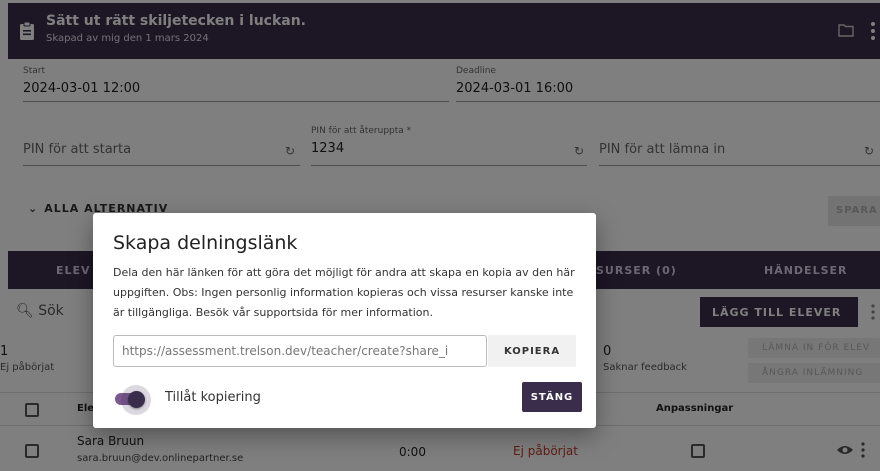  Describe the element at coordinates (300, 351) in the screenshot. I see `share-link-input` at that location.